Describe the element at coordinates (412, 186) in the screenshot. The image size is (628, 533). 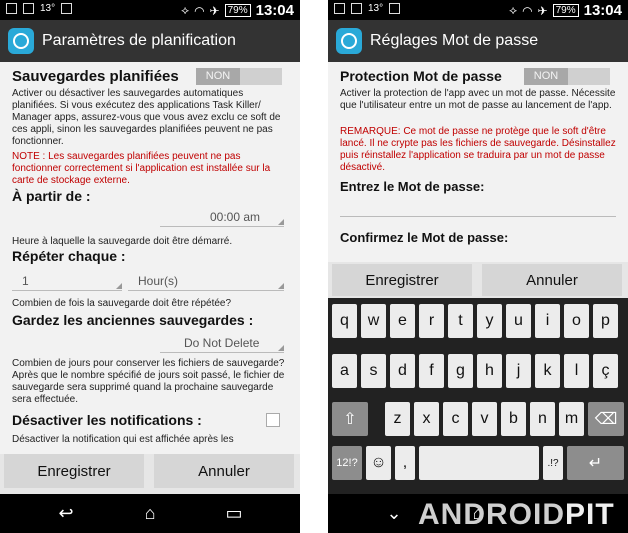
I see `enter-password-label: Entrez le Mot de passe:` at that location.